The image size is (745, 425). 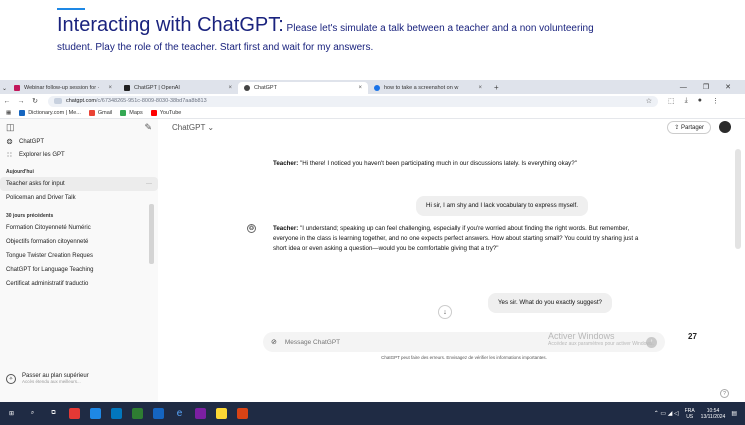 What do you see at coordinates (700, 101) in the screenshot?
I see `profile-icon: ●` at bounding box center [700, 101].